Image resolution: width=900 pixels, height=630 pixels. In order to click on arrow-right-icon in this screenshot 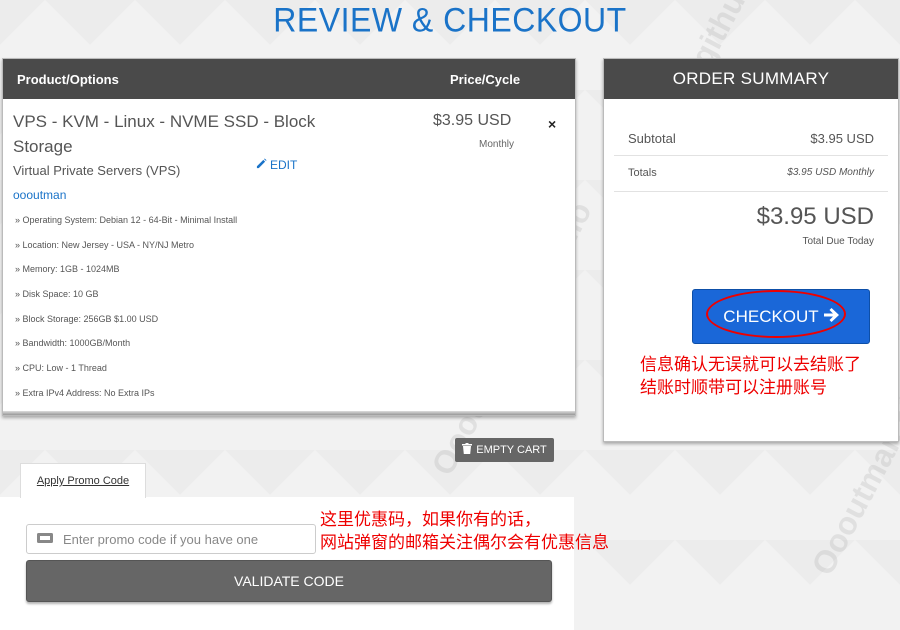, I will do `click(831, 317)`.